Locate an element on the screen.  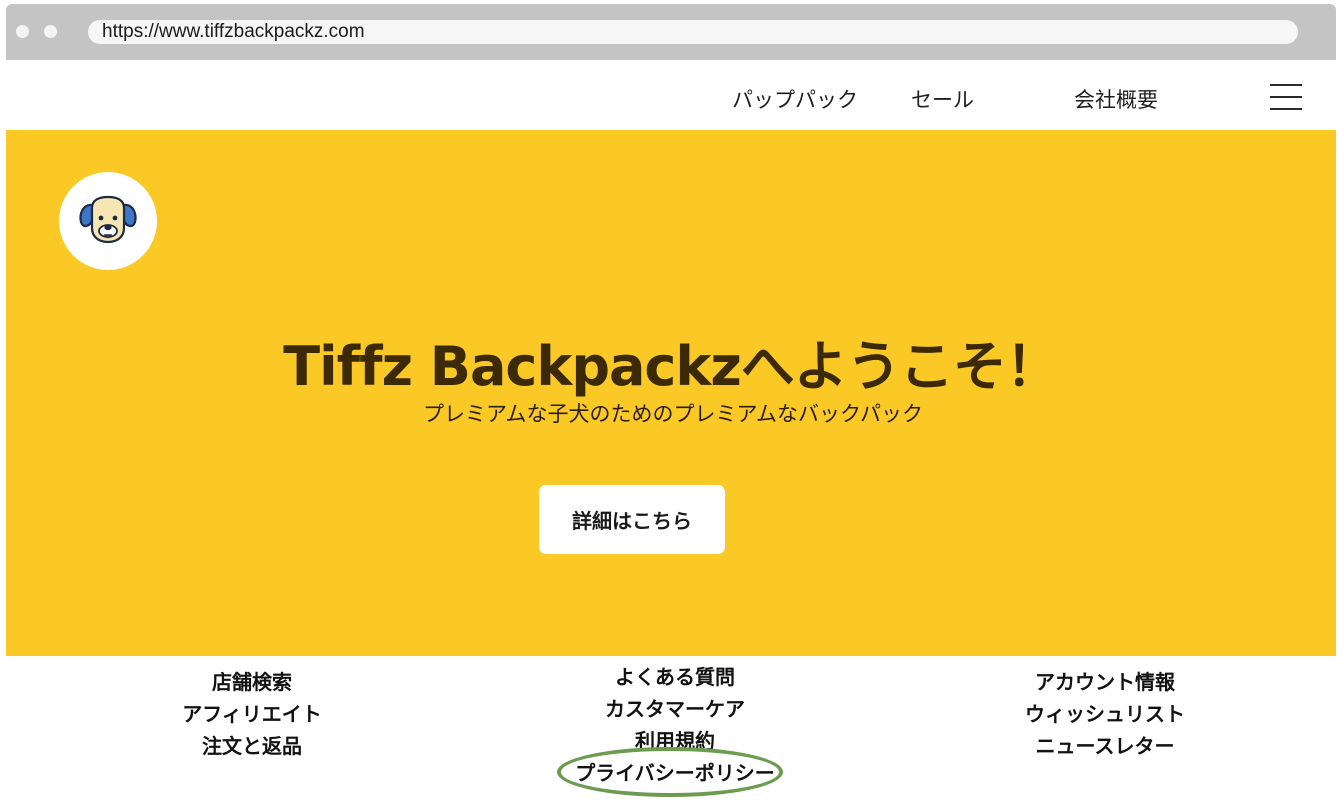
nav-item-puppack: パップパック is located at coordinates (795, 99).